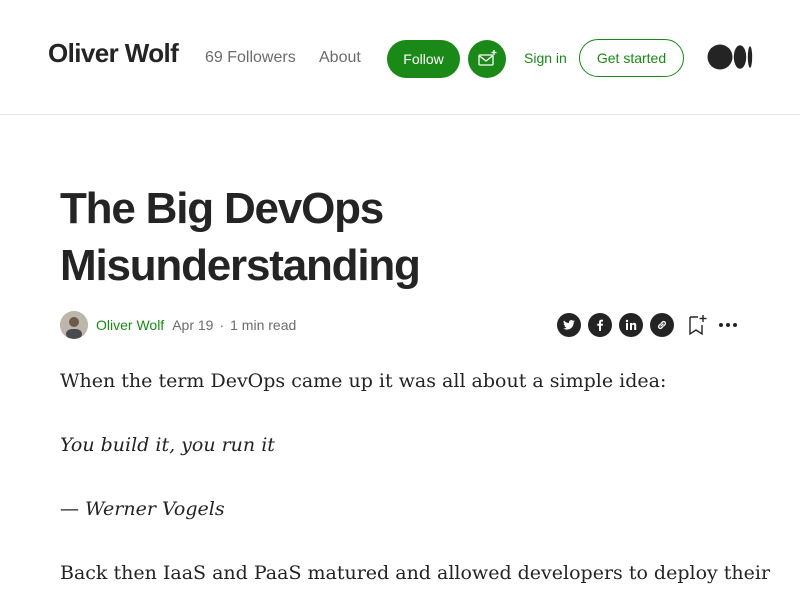 This screenshot has height=600, width=800. Describe the element at coordinates (113, 53) in the screenshot. I see `publication-name: Oliver Wolf` at that location.